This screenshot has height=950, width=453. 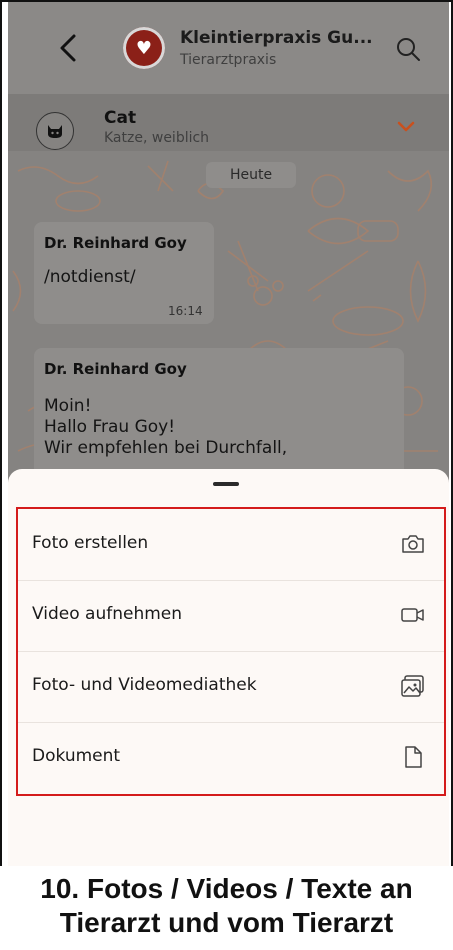 What do you see at coordinates (76, 756) in the screenshot?
I see `option-label: Dokument` at bounding box center [76, 756].